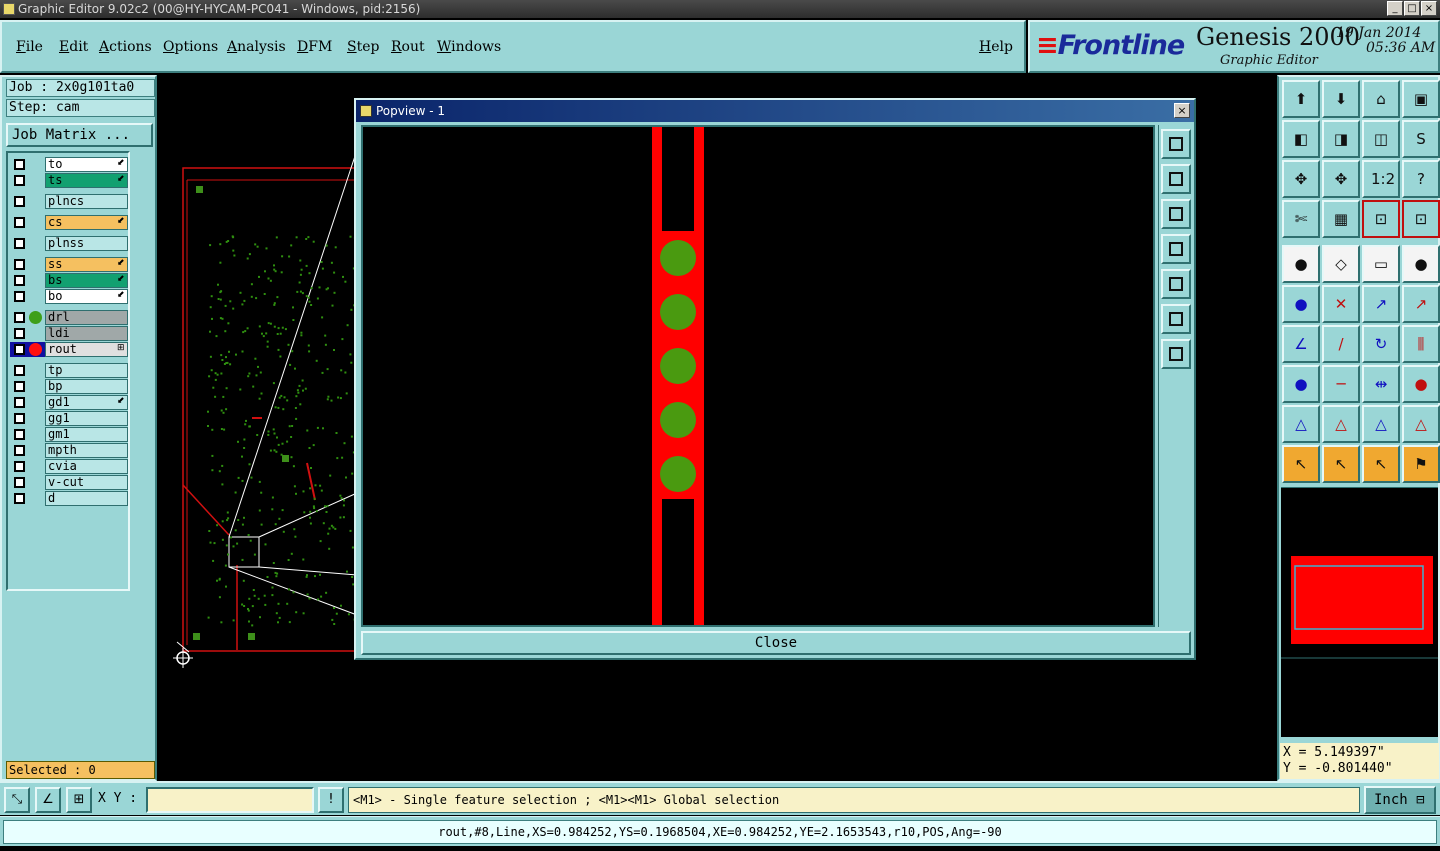  Describe the element at coordinates (1301, 344) in the screenshot. I see `tool-button-25-icon: ∠` at that location.